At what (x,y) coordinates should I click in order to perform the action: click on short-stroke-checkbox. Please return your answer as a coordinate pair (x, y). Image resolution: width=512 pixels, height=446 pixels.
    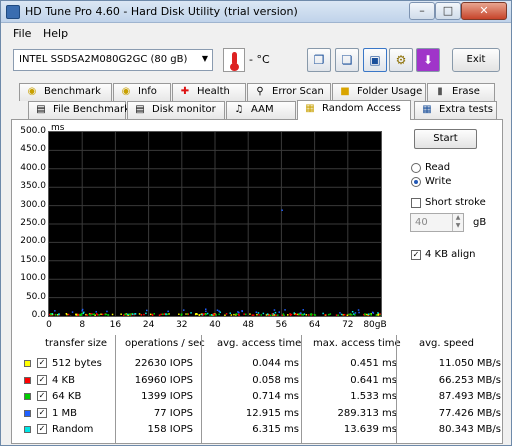
    Looking at the image, I should click on (416, 203).